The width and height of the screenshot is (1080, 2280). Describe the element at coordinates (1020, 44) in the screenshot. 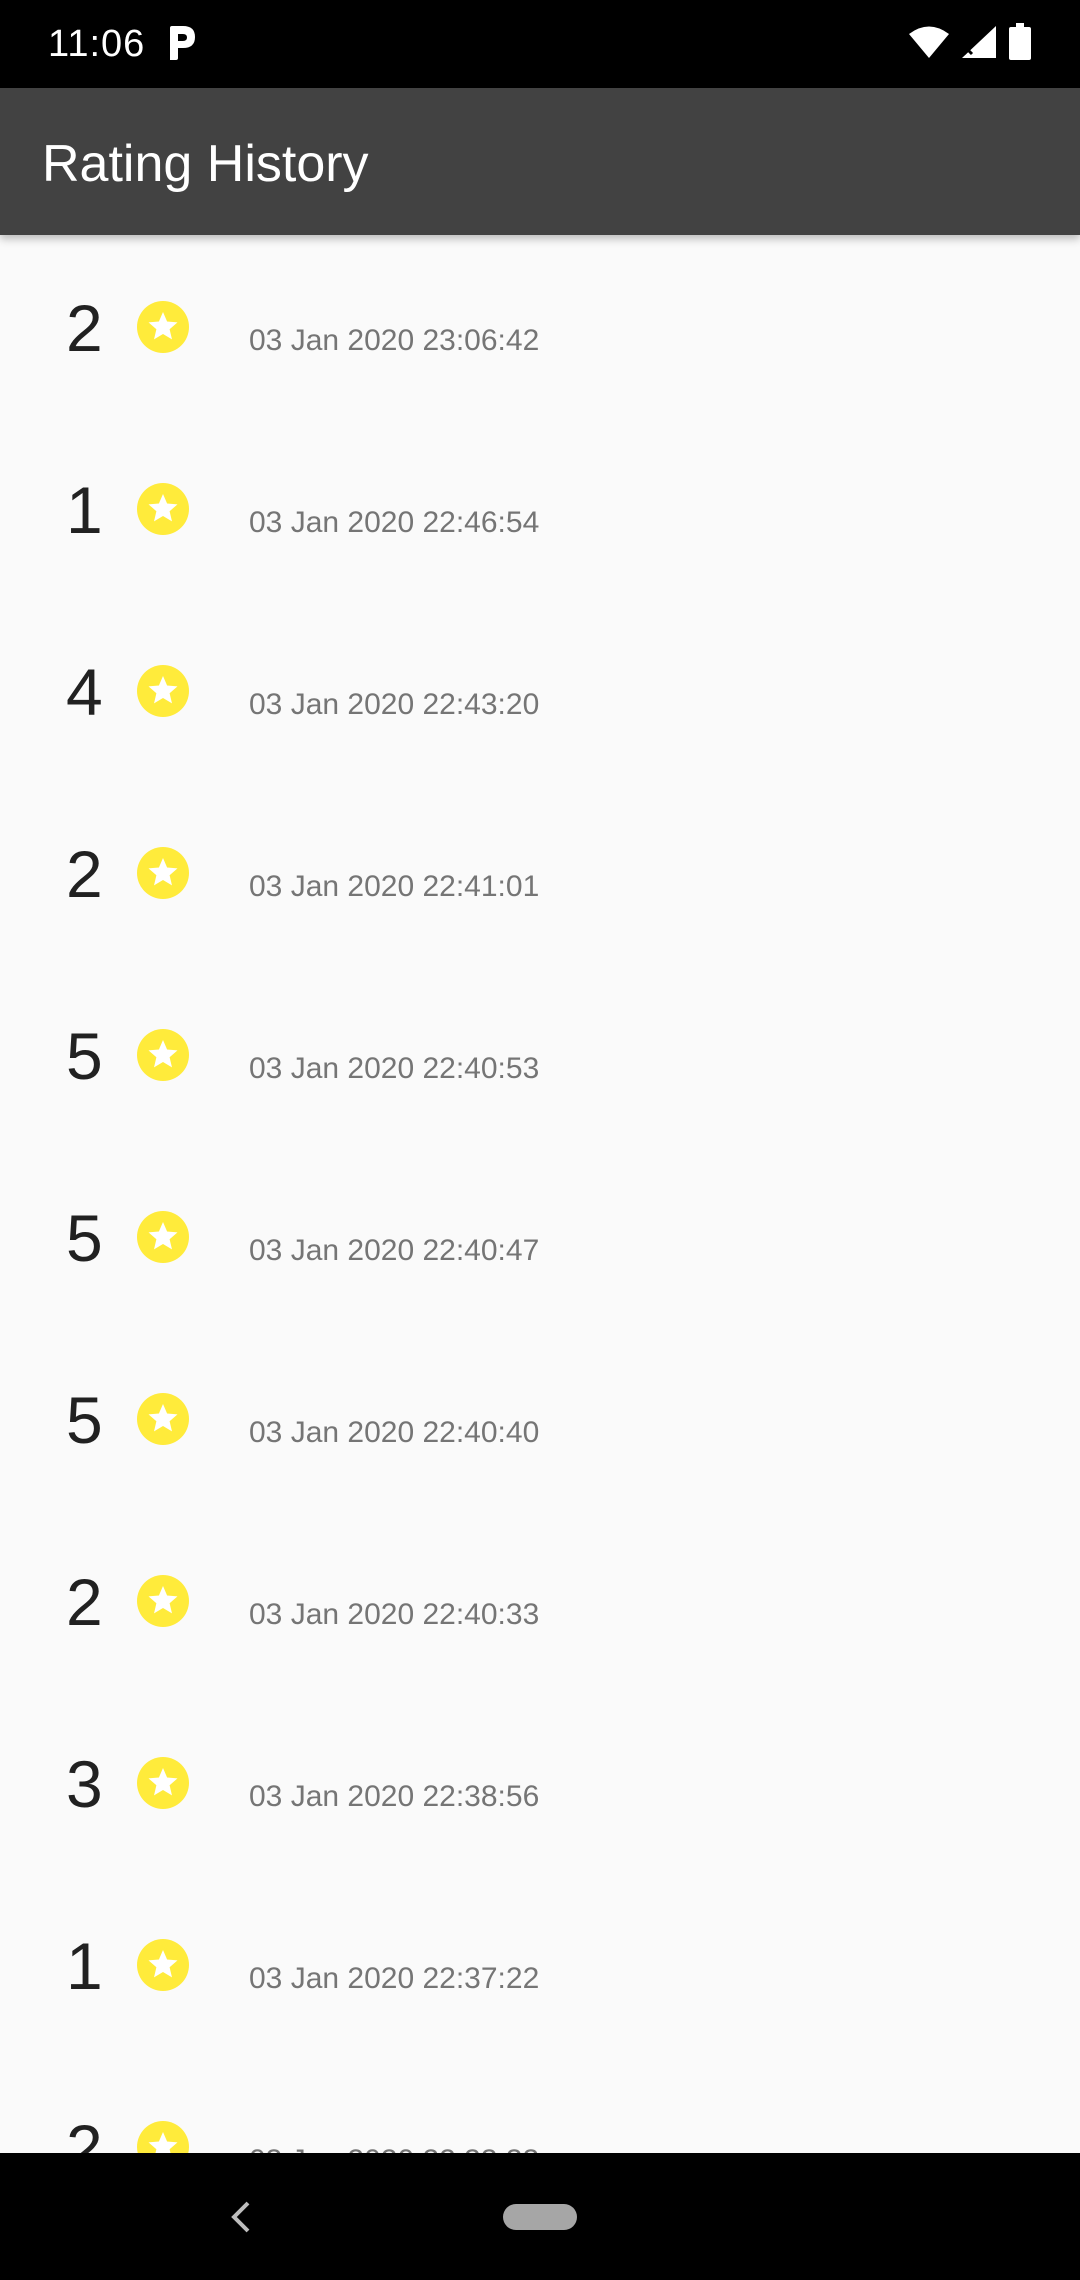

I see `battery-icon` at that location.